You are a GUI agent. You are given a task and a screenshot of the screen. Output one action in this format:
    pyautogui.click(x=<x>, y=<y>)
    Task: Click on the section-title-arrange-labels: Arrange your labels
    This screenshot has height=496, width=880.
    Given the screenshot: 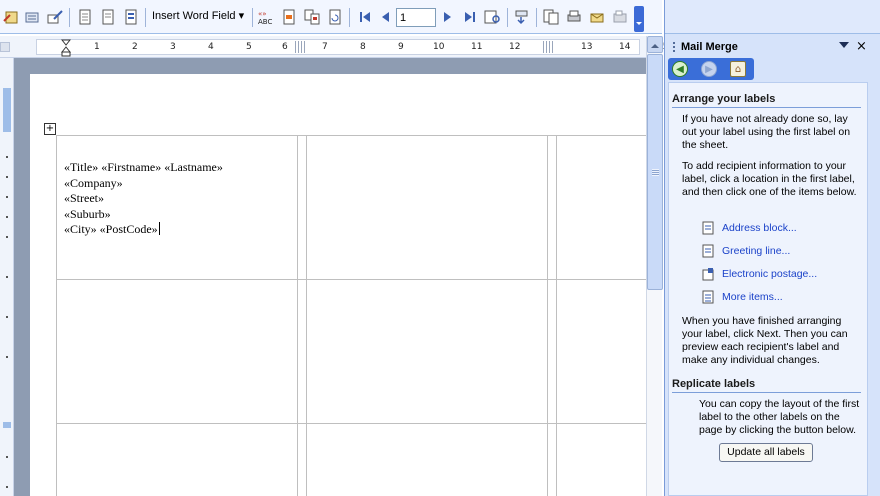 What is the action you would take?
    pyautogui.click(x=724, y=99)
    